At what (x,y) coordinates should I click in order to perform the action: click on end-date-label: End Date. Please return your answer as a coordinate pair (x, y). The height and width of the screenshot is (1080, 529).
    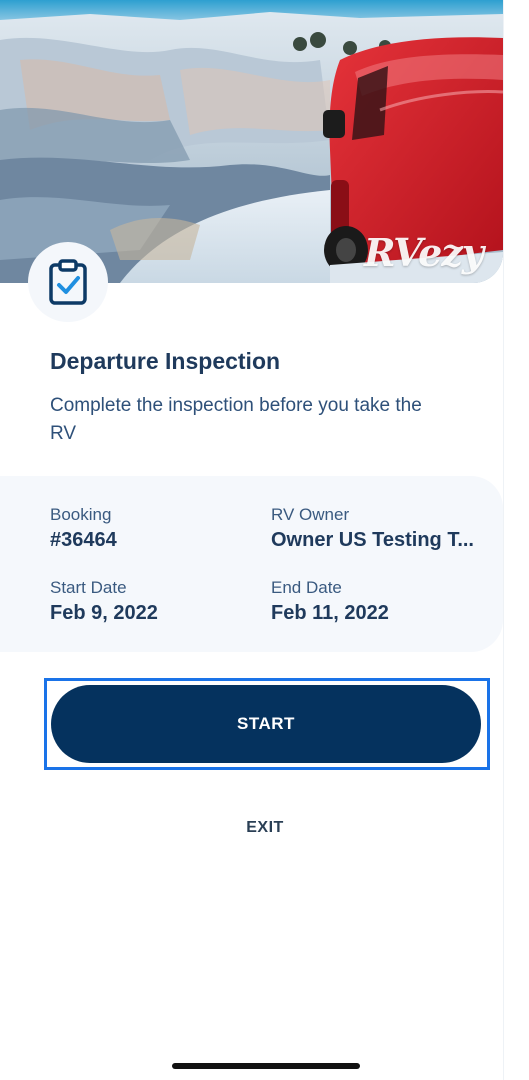
    Looking at the image, I should click on (306, 587).